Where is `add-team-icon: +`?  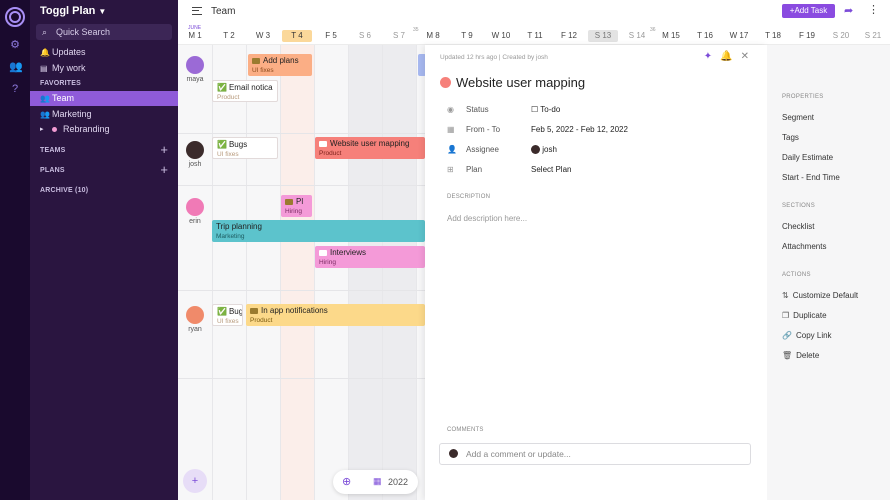 add-team-icon: + is located at coordinates (164, 149).